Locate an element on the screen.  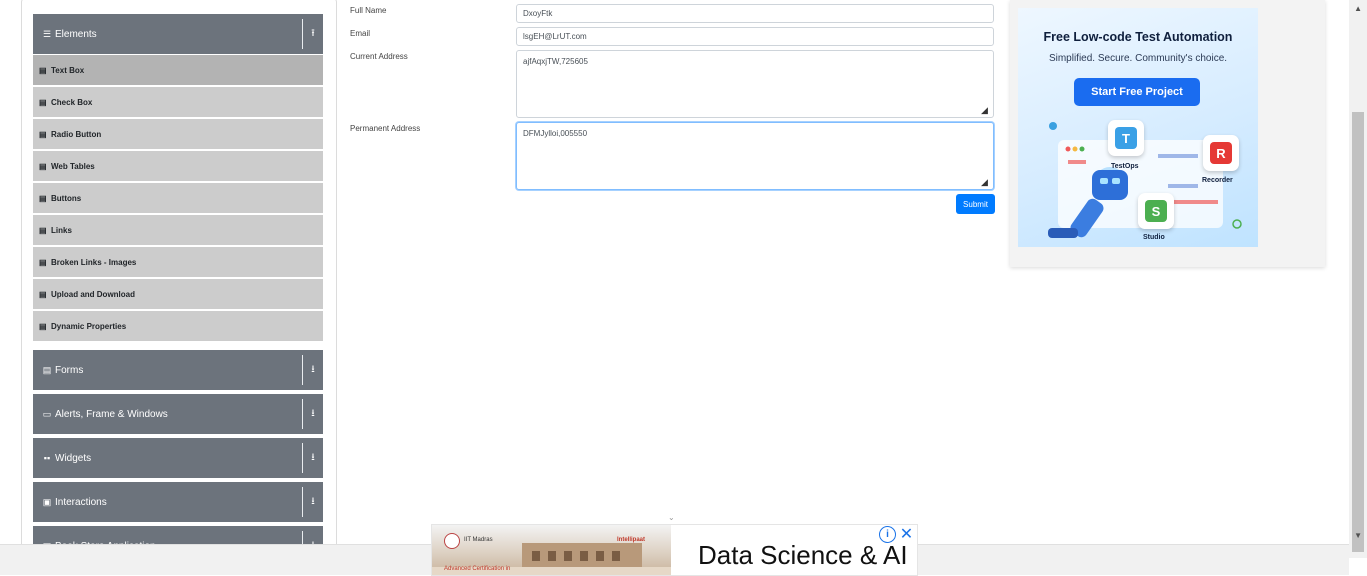
sidebar-group-label: Interactions is located at coordinates (81, 502).